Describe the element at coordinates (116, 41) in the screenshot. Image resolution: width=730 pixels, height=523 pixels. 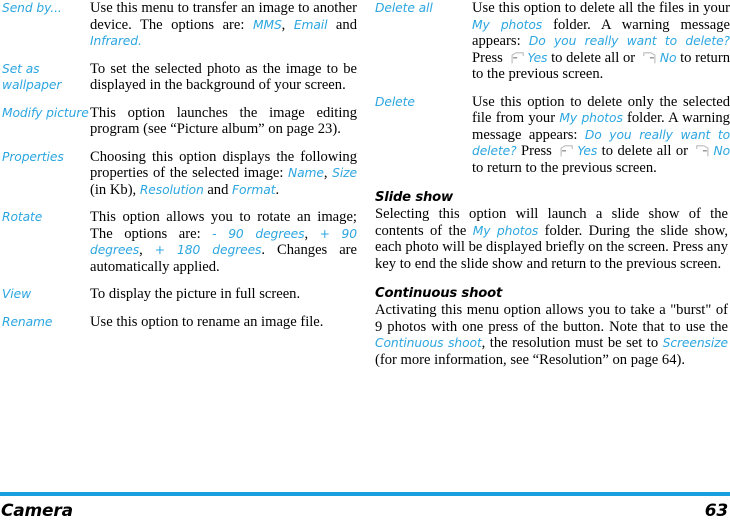
I see `highlighted-term: Infrared.` at that location.